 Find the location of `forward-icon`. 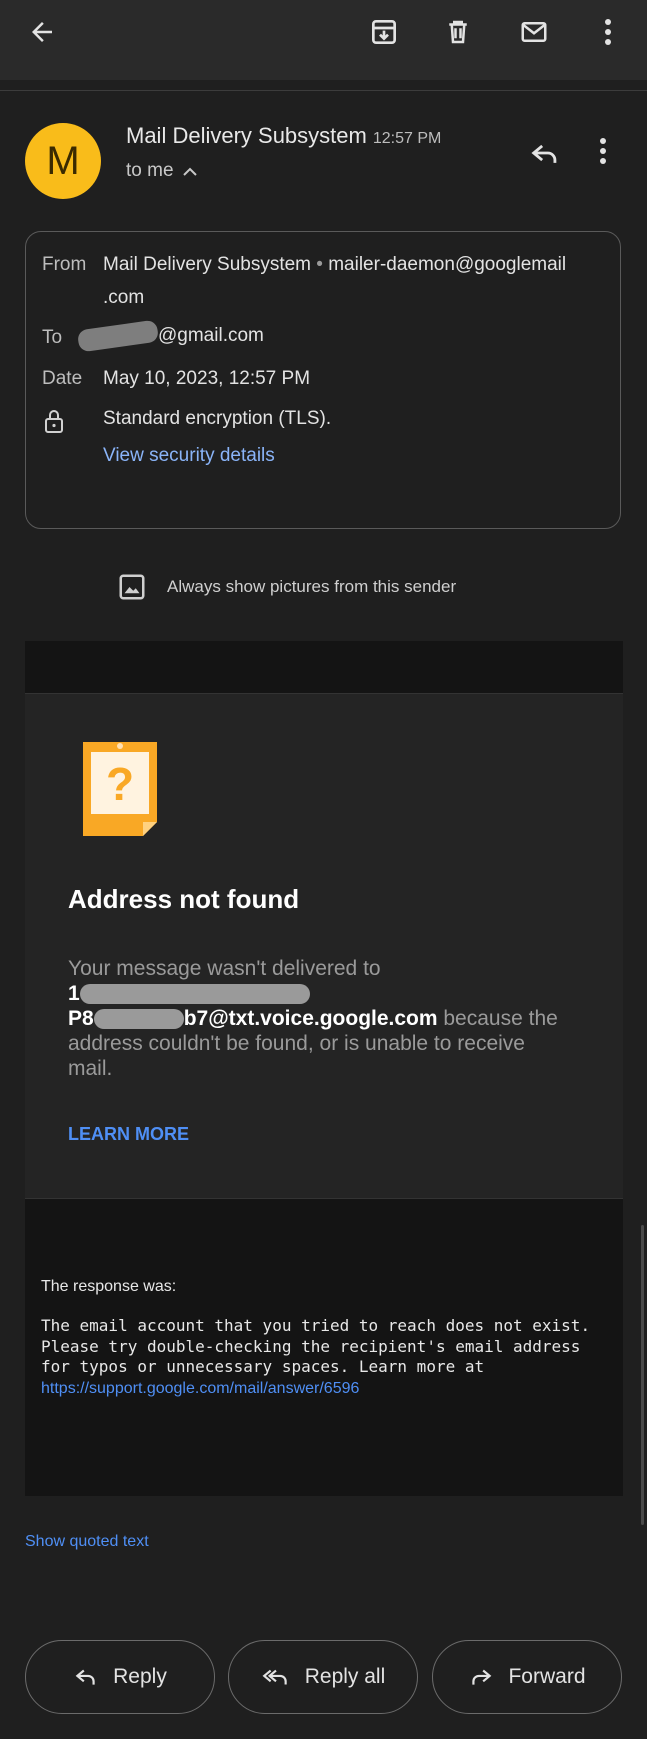

forward-icon is located at coordinates (482, 1677).